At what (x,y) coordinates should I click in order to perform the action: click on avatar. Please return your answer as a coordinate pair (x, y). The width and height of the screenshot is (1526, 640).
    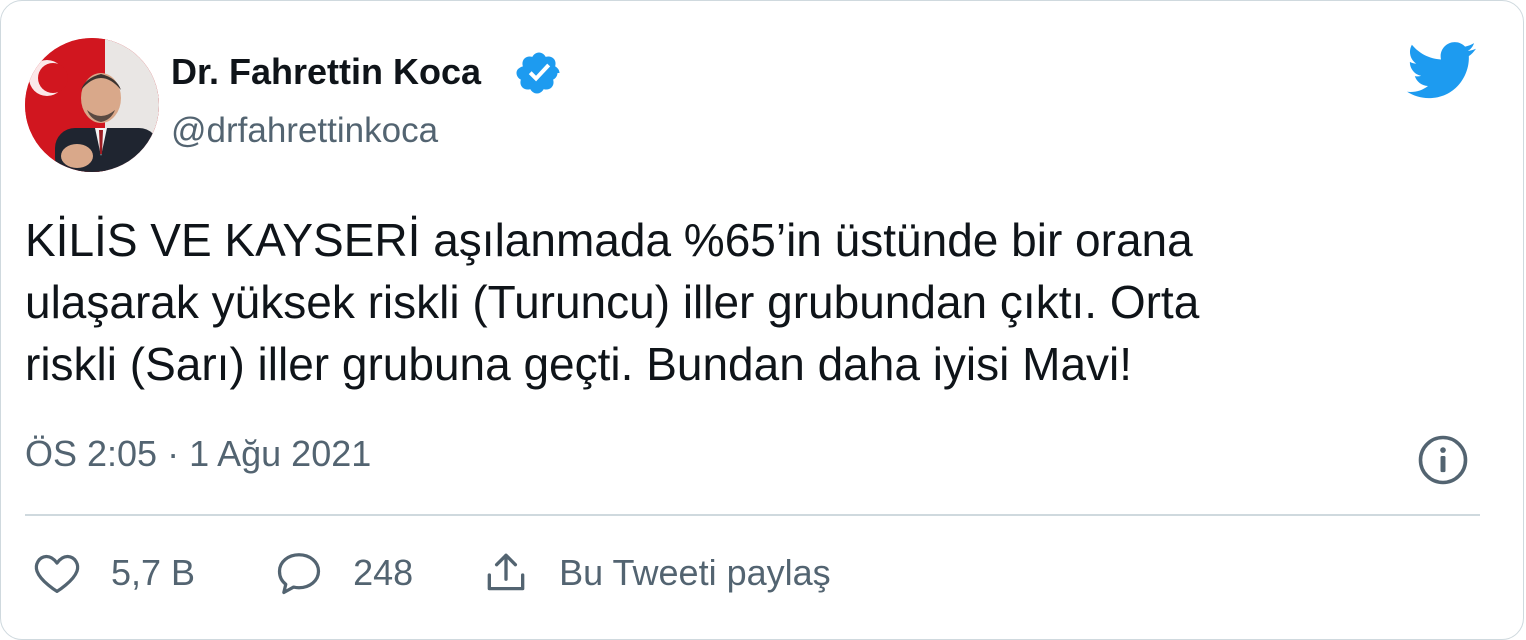
    Looking at the image, I should click on (92, 105).